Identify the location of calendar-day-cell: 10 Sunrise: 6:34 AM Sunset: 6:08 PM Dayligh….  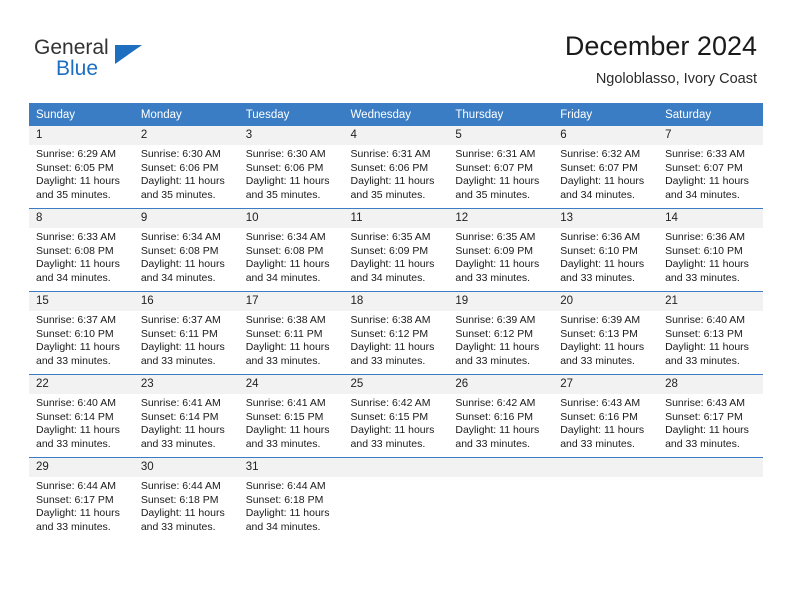
(291, 250).